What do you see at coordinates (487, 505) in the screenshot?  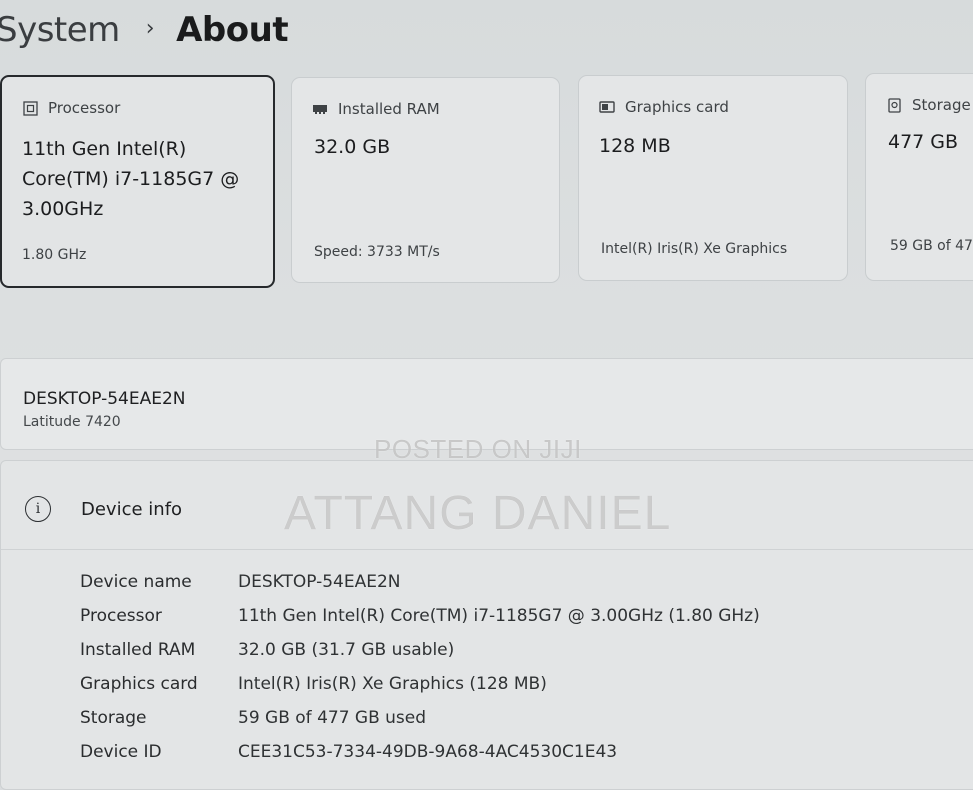 I see `device-info-header: i Device info` at bounding box center [487, 505].